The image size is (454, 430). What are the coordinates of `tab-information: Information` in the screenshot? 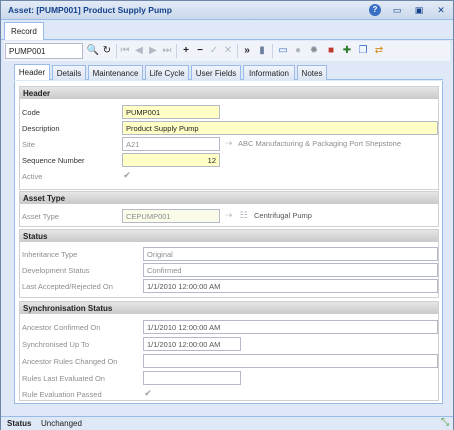 It's located at (269, 72).